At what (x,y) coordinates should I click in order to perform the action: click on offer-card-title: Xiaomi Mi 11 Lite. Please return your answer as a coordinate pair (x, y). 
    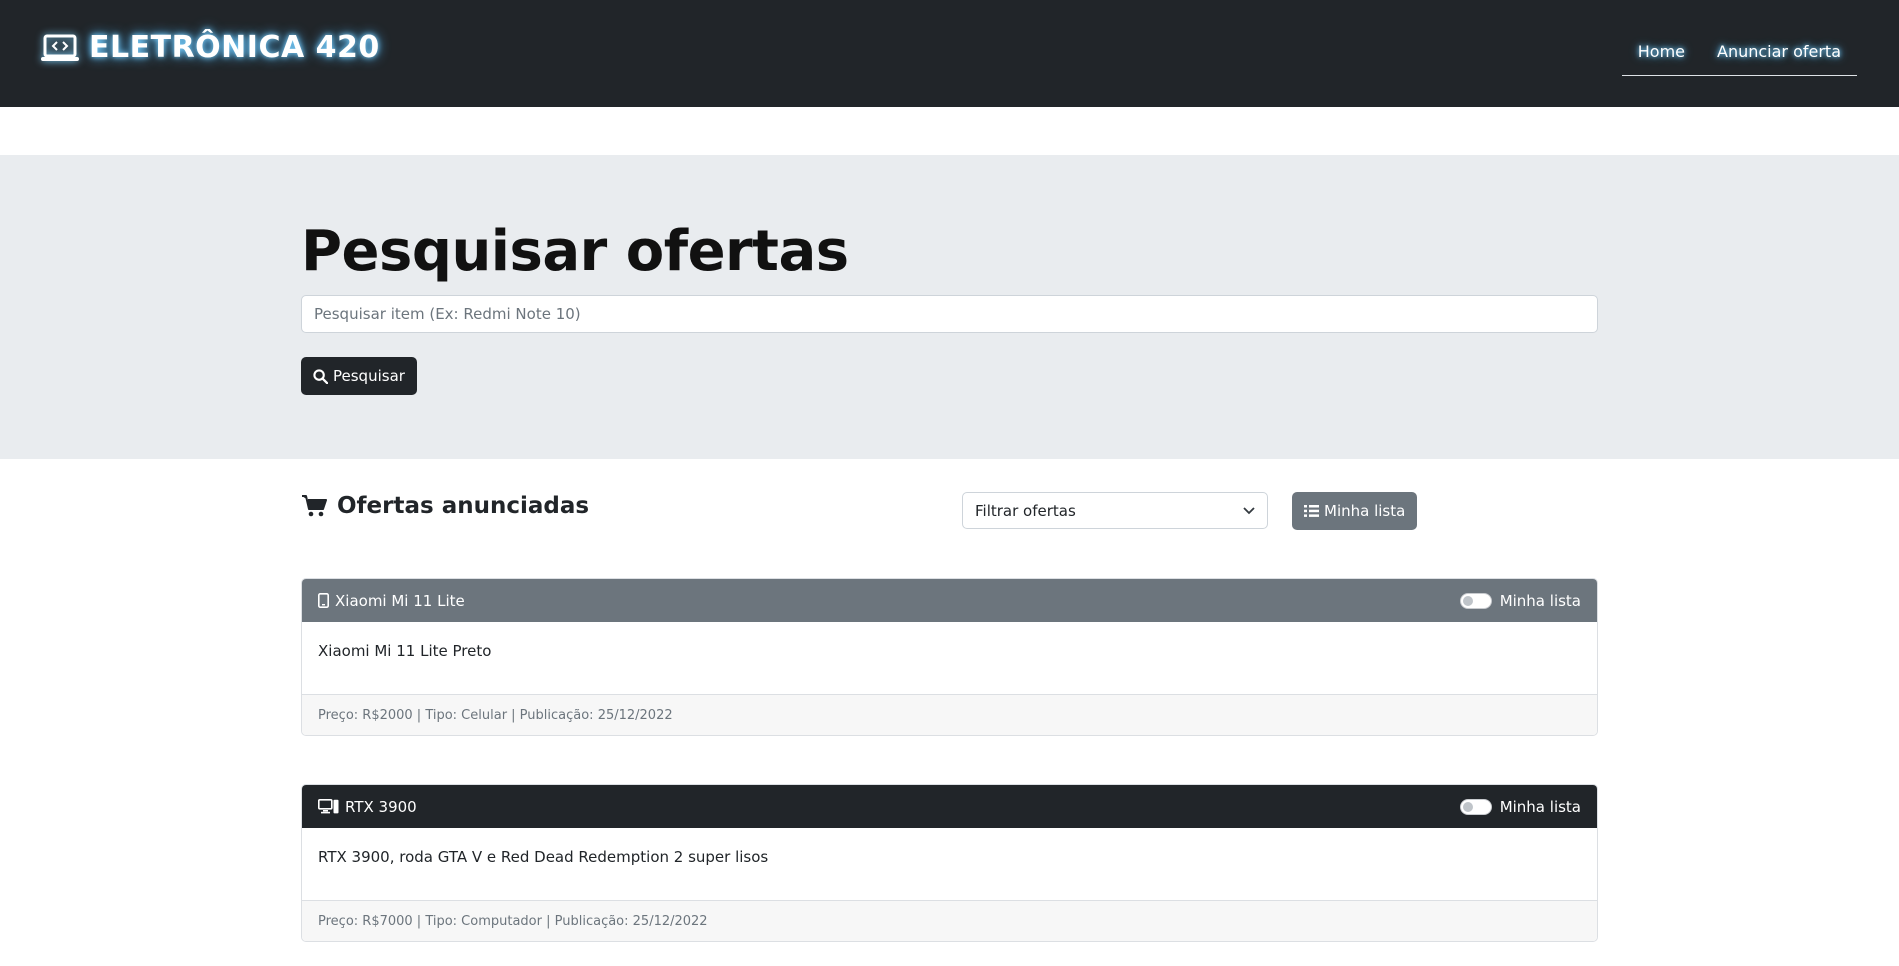
    Looking at the image, I should click on (400, 600).